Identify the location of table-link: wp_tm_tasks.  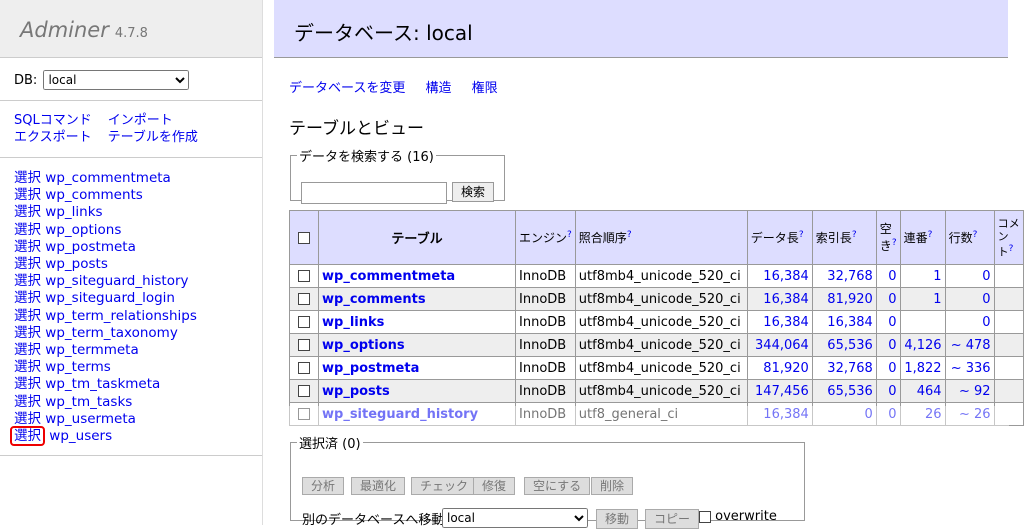
(88, 402).